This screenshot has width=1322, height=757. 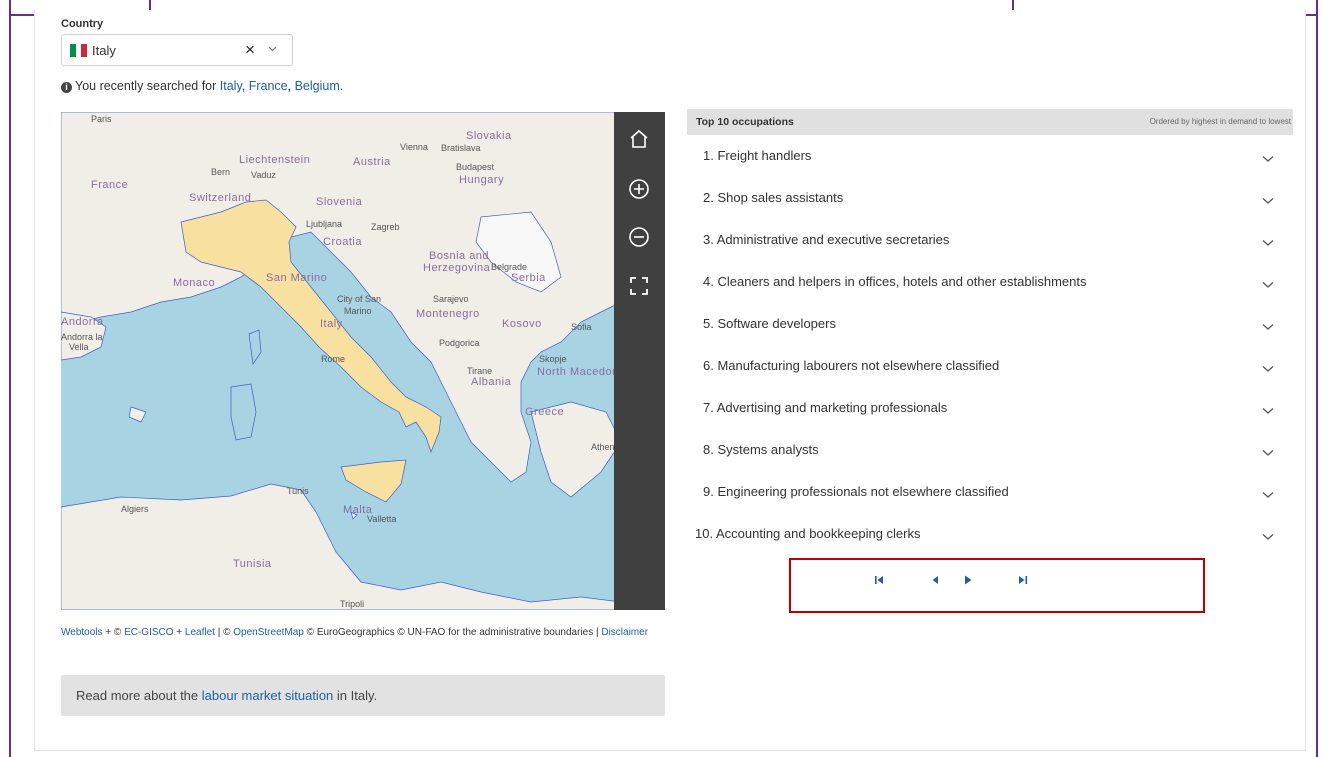 What do you see at coordinates (990, 324) in the screenshot?
I see `occupation-item: 5. Software developers` at bounding box center [990, 324].